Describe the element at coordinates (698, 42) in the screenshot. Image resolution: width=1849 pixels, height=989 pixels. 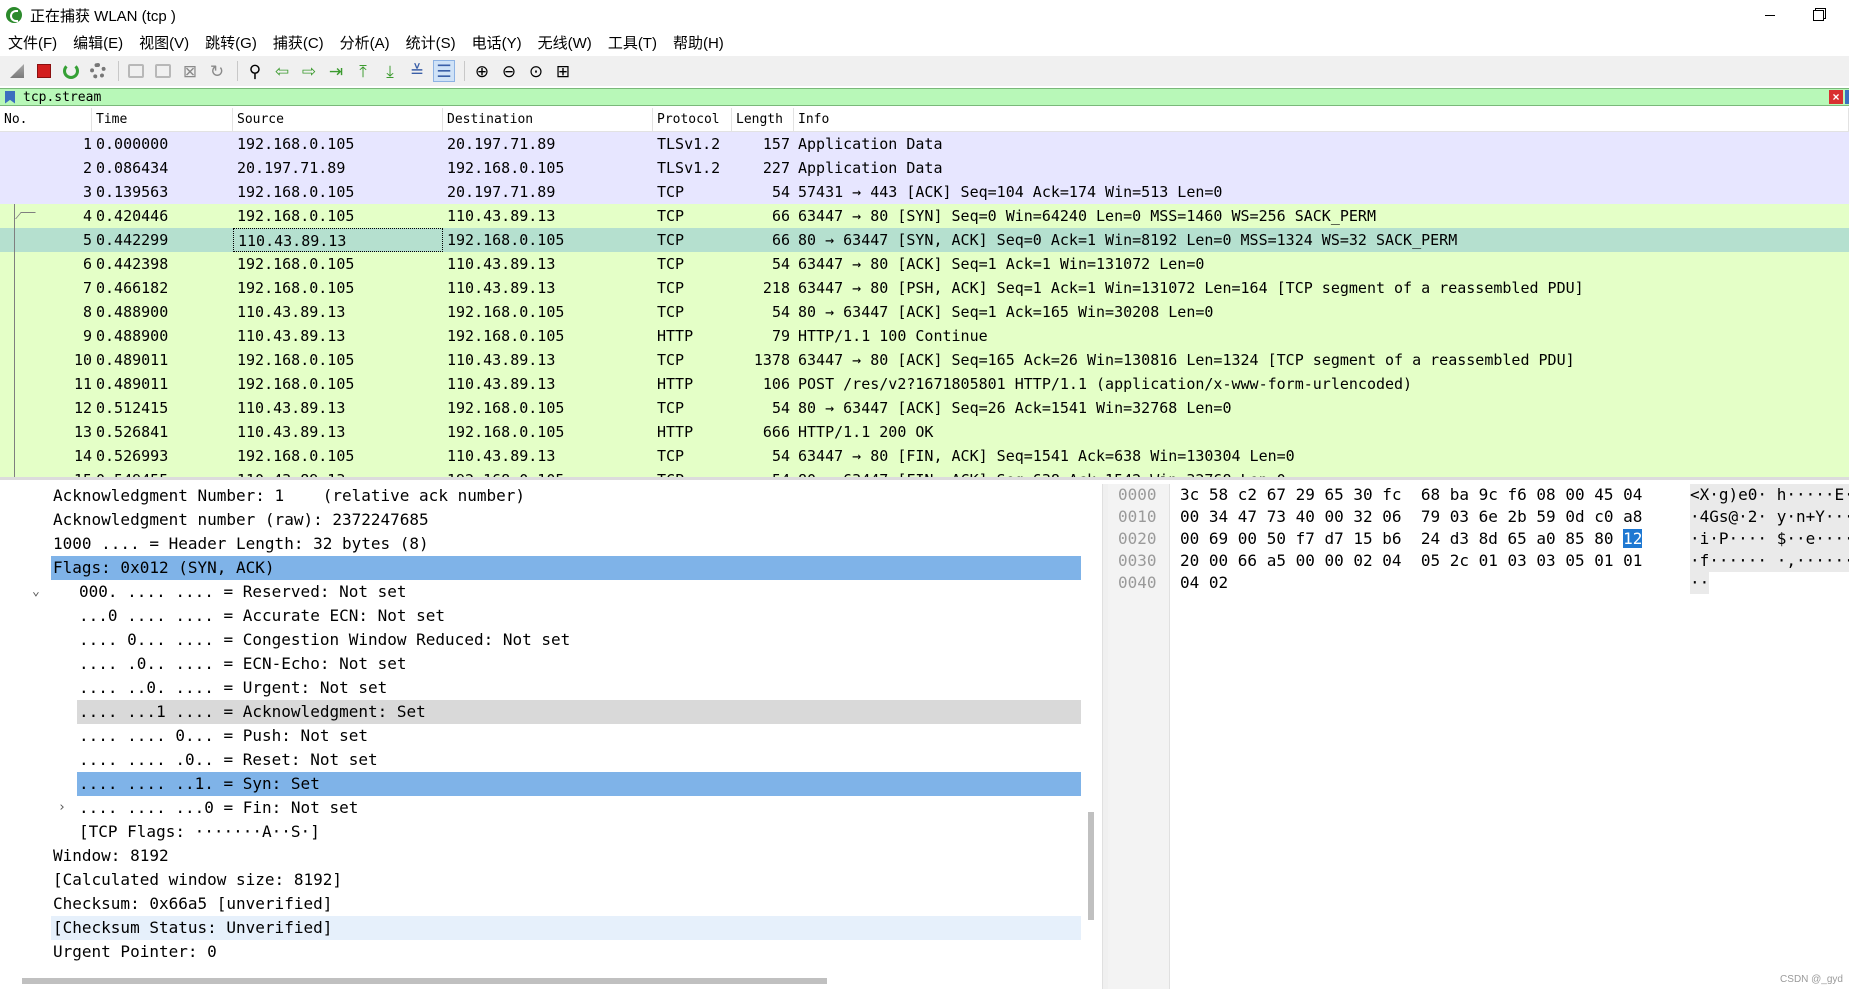
I see `menu-help: 帮助(H)` at that location.